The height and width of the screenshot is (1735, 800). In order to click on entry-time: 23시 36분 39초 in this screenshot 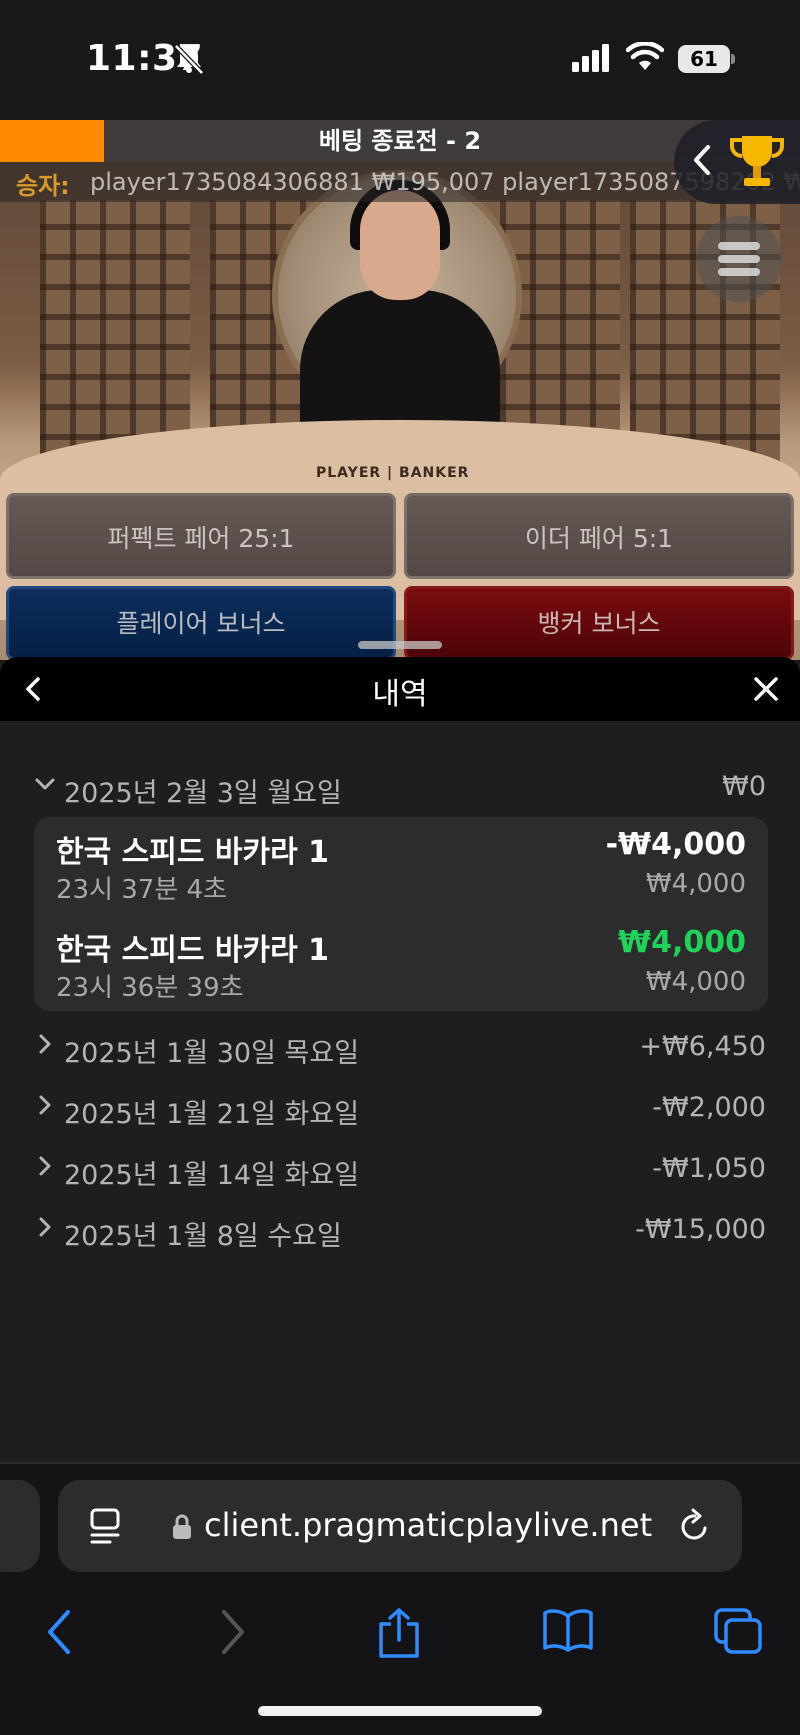, I will do `click(150, 988)`.